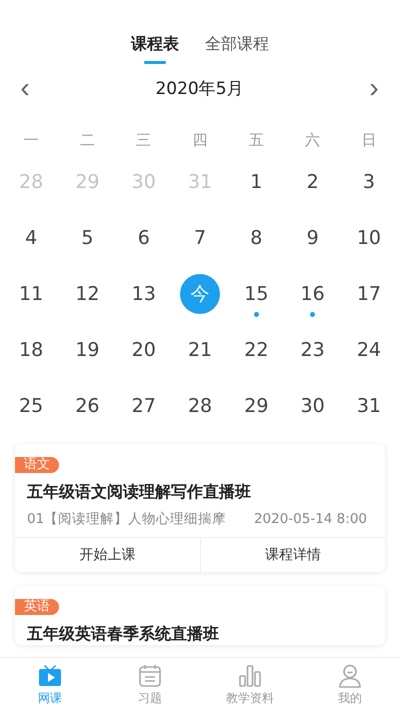  I want to click on calendar-date: 27, so click(144, 406).